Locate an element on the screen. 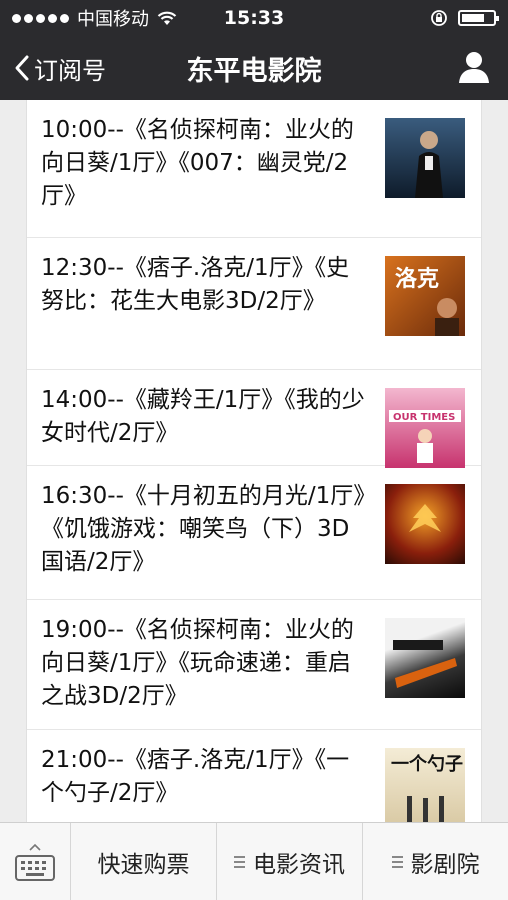  showtime-text: 12:30--《痞子.洛克/1厅》《史努比：花生大电影3D/2厅》 is located at coordinates (195, 284).